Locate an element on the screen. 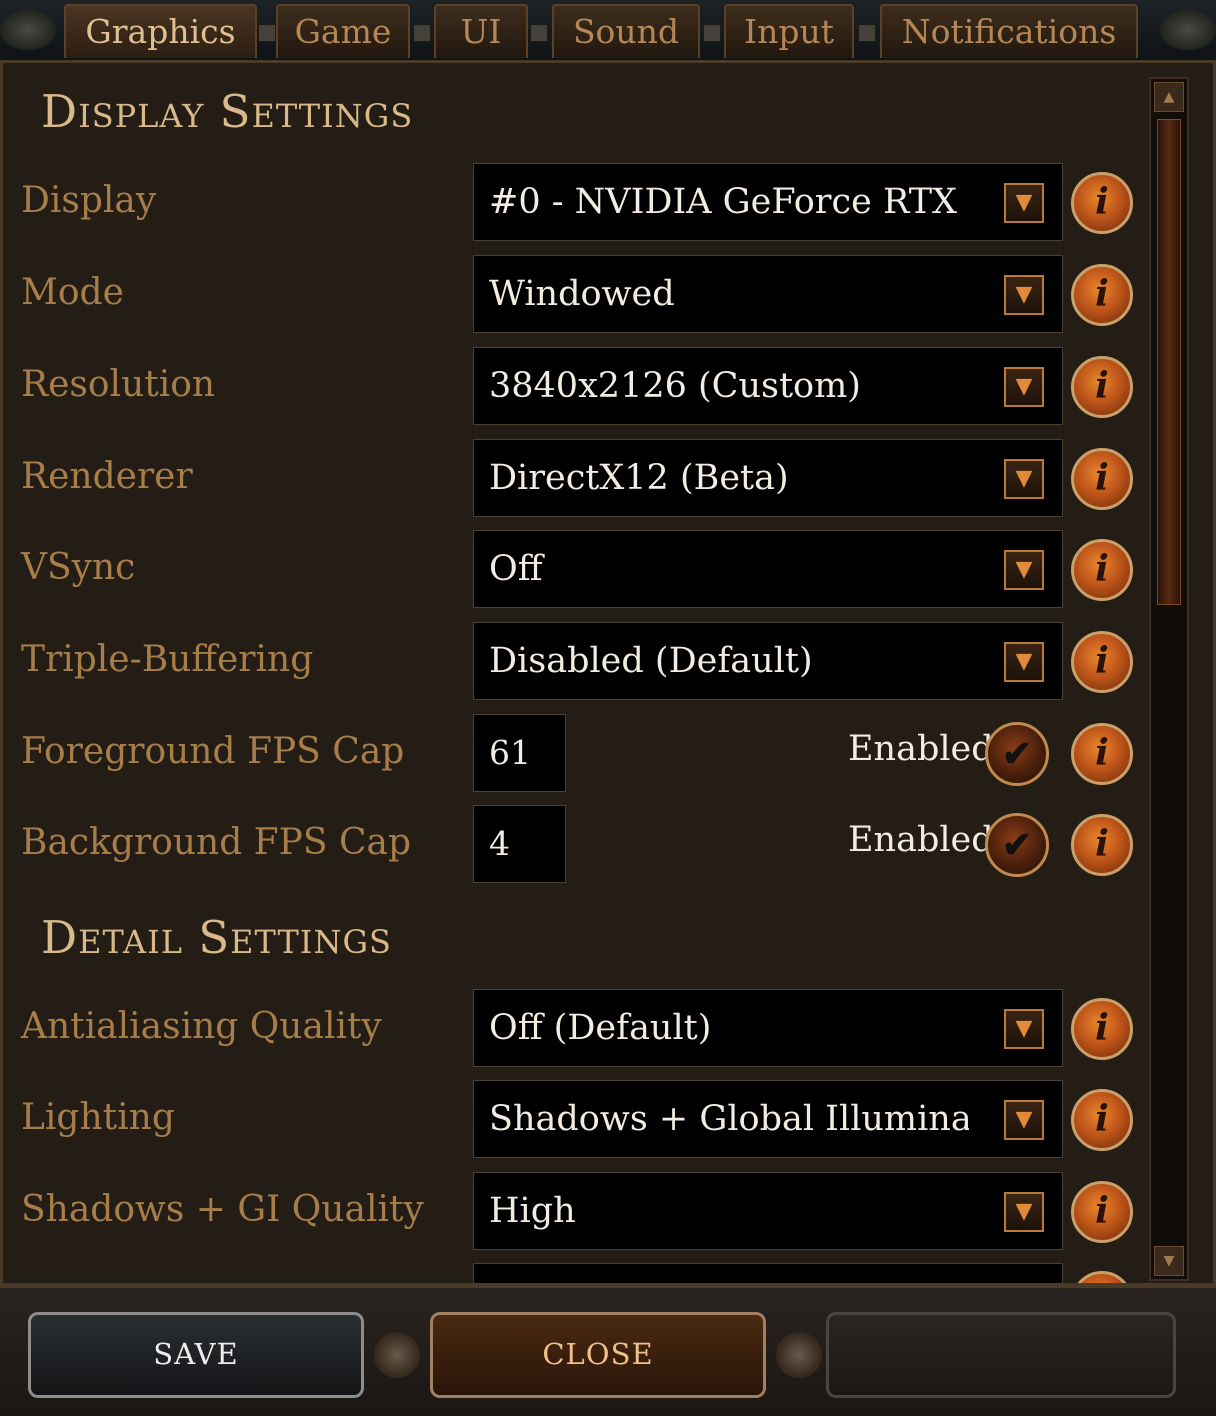 This screenshot has height=1416, width=1216. background-fps-input: 4 is located at coordinates (519, 844).